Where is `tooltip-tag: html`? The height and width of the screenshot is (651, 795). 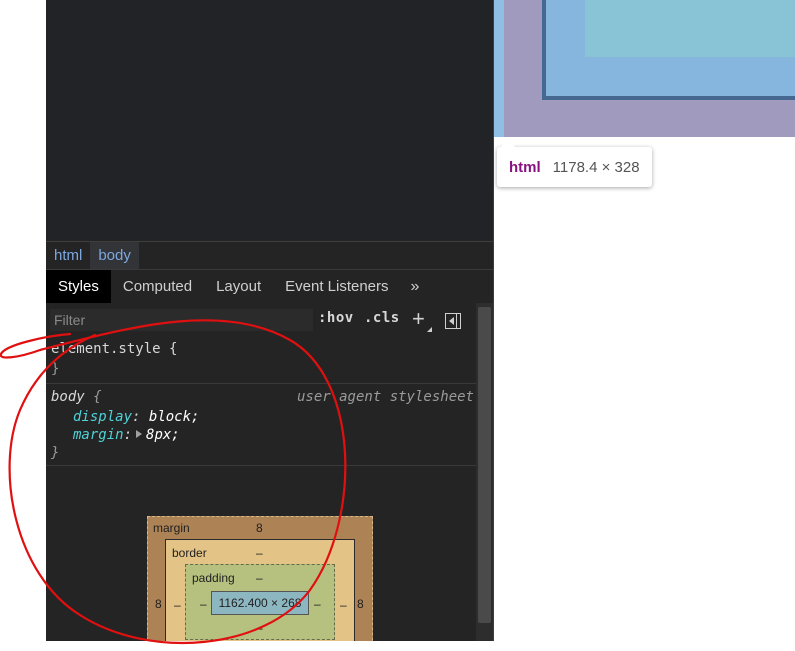
tooltip-tag: html is located at coordinates (525, 167).